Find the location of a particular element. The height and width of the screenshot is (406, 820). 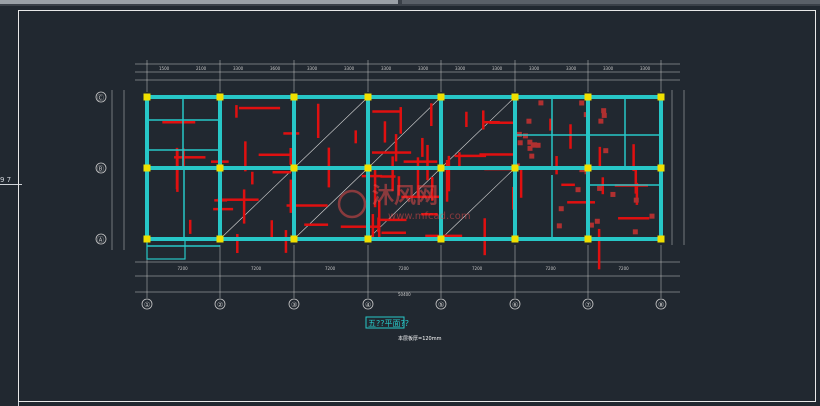

axis-label-x-6: ⑦ is located at coordinates (588, 305).